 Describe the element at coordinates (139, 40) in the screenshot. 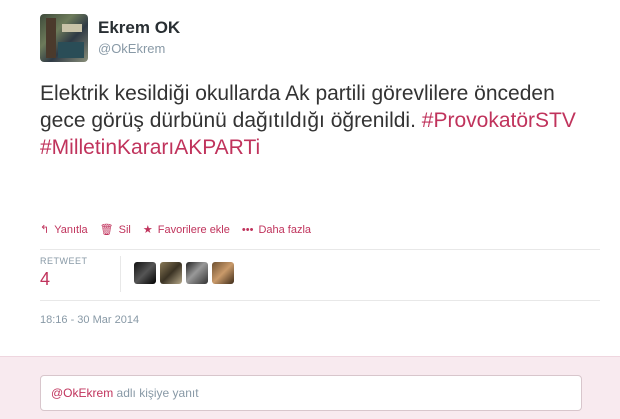

I see `user-names: Ekrem OK @OkEkrem` at that location.